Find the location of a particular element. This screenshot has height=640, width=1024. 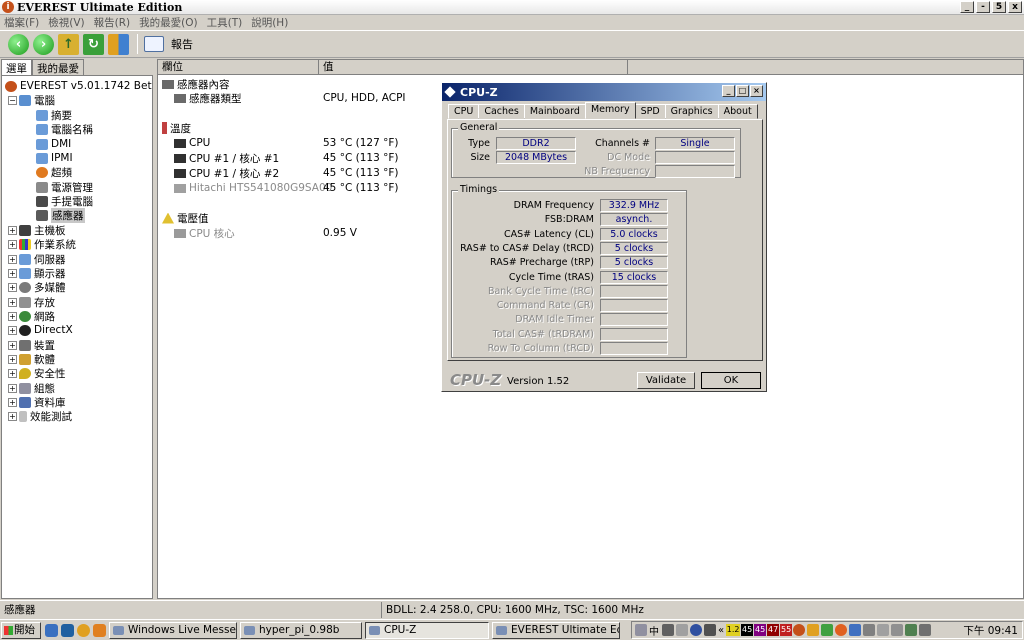

collapse-icon: − is located at coordinates (12, 100).